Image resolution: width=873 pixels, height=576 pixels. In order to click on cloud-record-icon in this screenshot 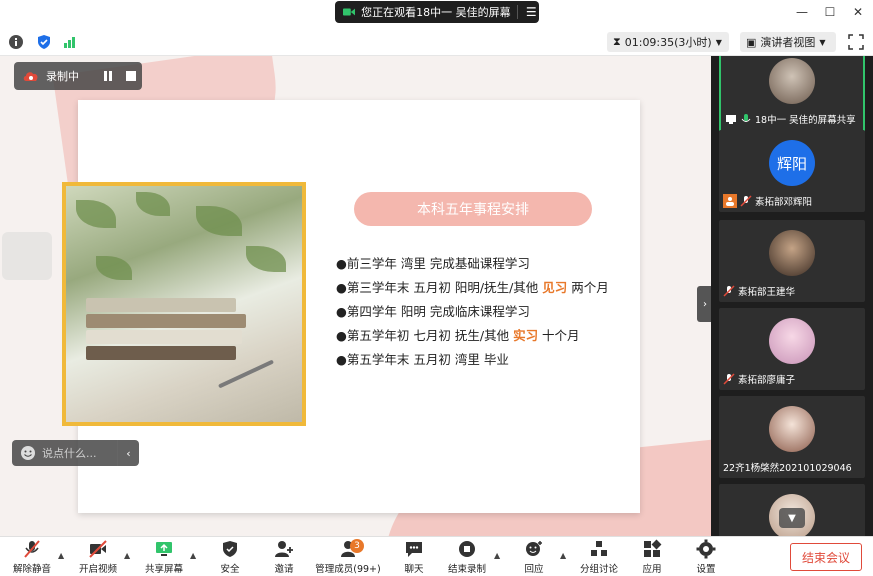, I will do `click(30, 76)`.